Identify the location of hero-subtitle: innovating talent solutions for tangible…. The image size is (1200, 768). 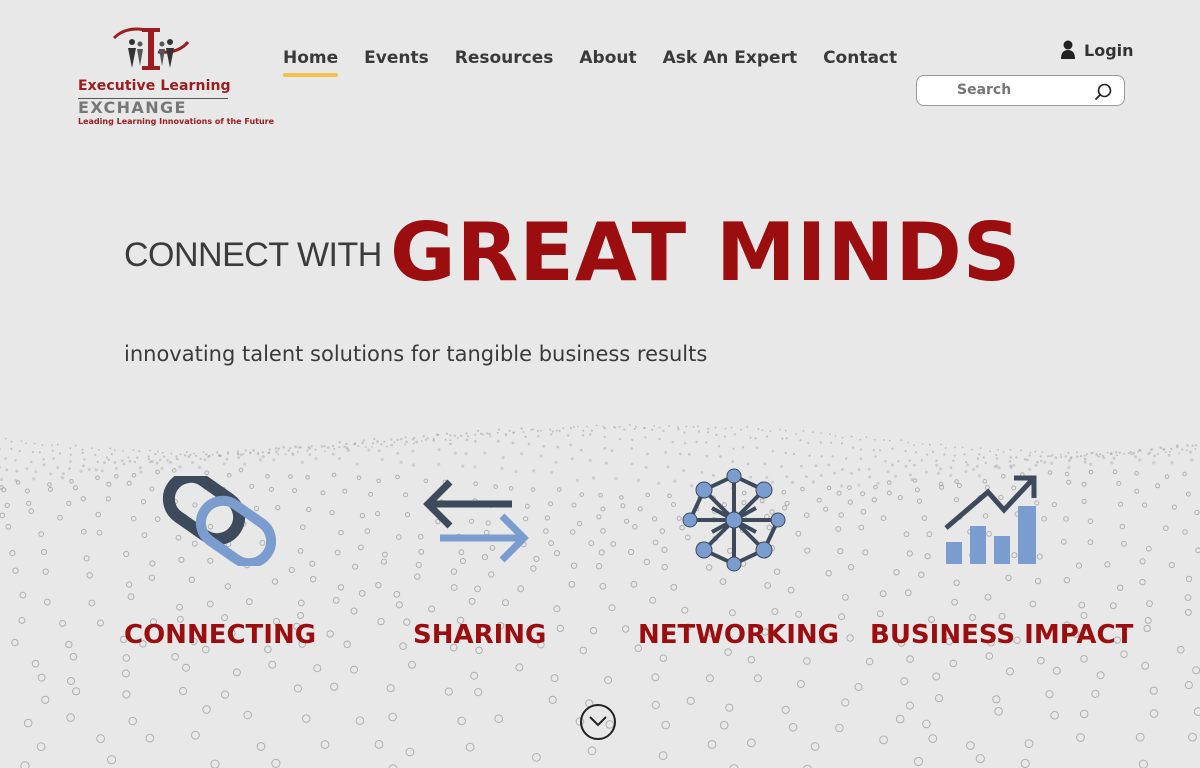
(416, 354).